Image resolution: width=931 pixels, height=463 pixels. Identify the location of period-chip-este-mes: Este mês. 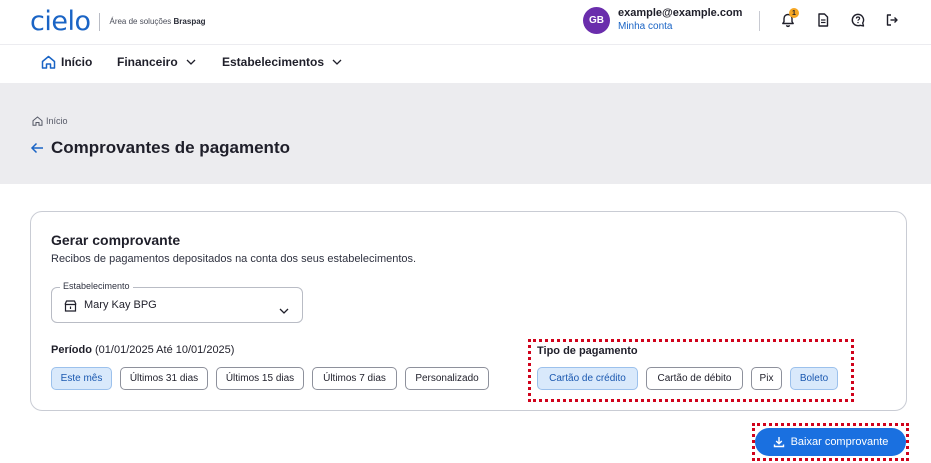
(81, 378).